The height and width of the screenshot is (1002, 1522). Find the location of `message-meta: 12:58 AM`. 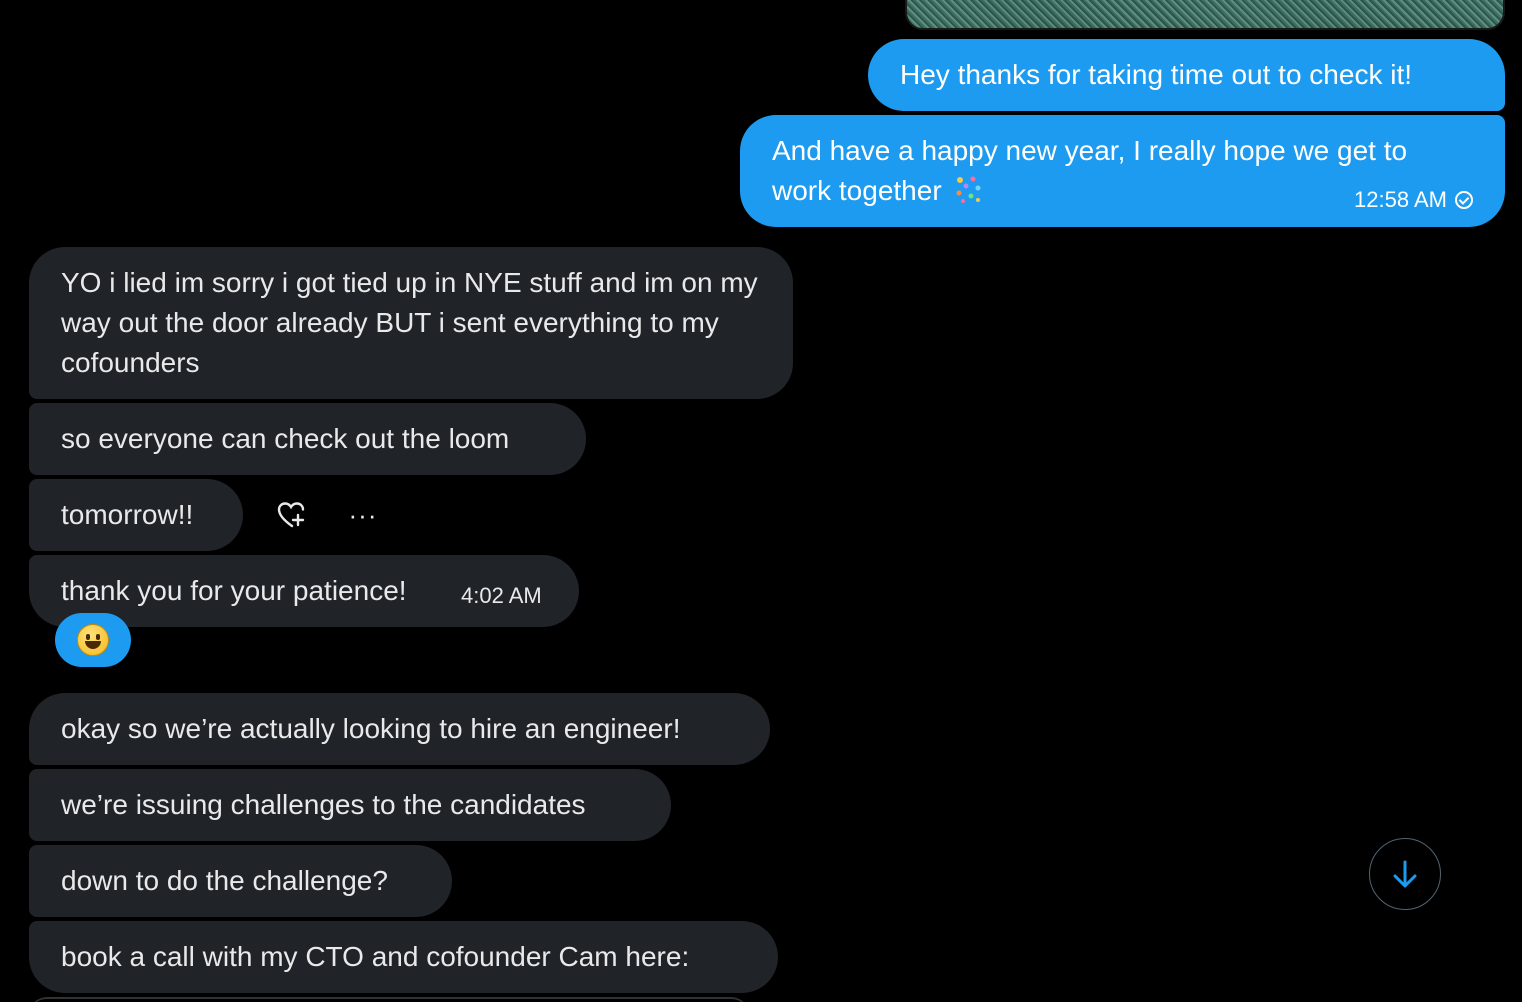

message-meta: 12:58 AM is located at coordinates (1413, 200).